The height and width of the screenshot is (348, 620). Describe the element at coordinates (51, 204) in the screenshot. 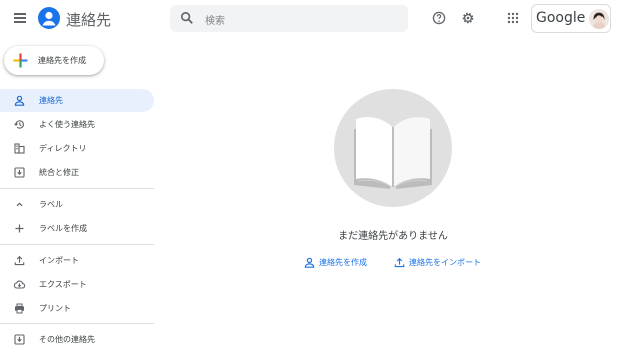

I see `sidebar-item-label: ラベル` at that location.